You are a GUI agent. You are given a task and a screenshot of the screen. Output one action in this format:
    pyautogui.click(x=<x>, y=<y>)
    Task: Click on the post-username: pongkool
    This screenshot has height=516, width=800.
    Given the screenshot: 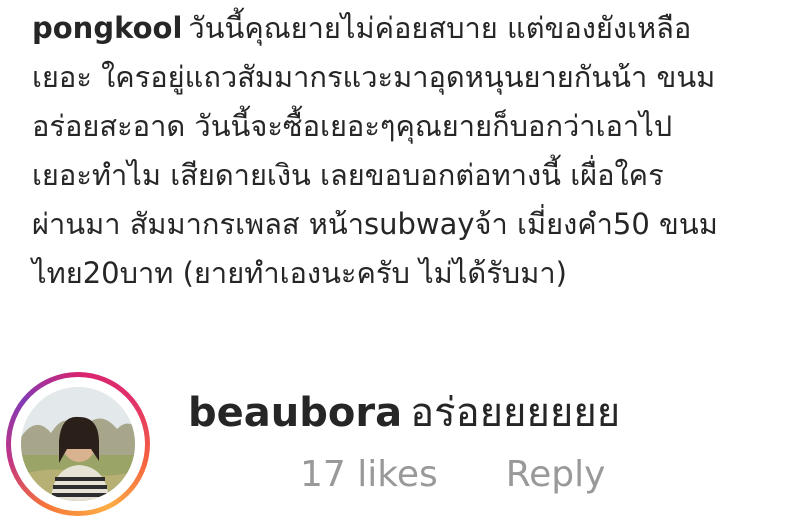 What is the action you would take?
    pyautogui.click(x=107, y=28)
    